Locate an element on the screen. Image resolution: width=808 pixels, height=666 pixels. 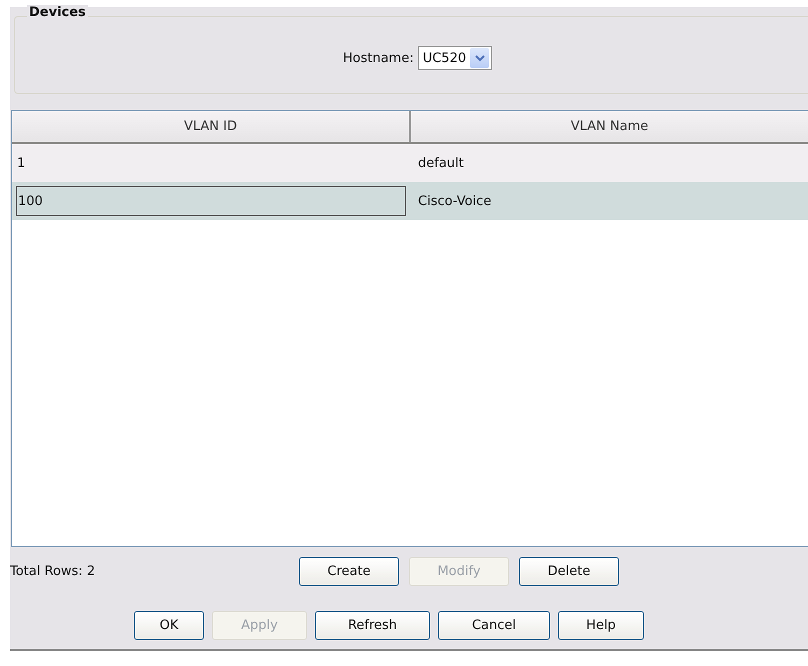
dialog-button: Delete is located at coordinates (569, 571).